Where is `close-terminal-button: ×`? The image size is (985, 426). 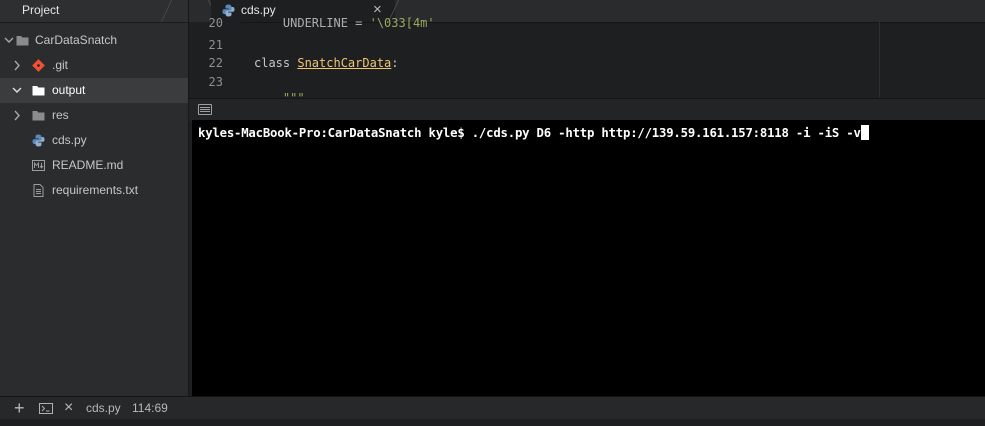 close-terminal-button: × is located at coordinates (68, 408).